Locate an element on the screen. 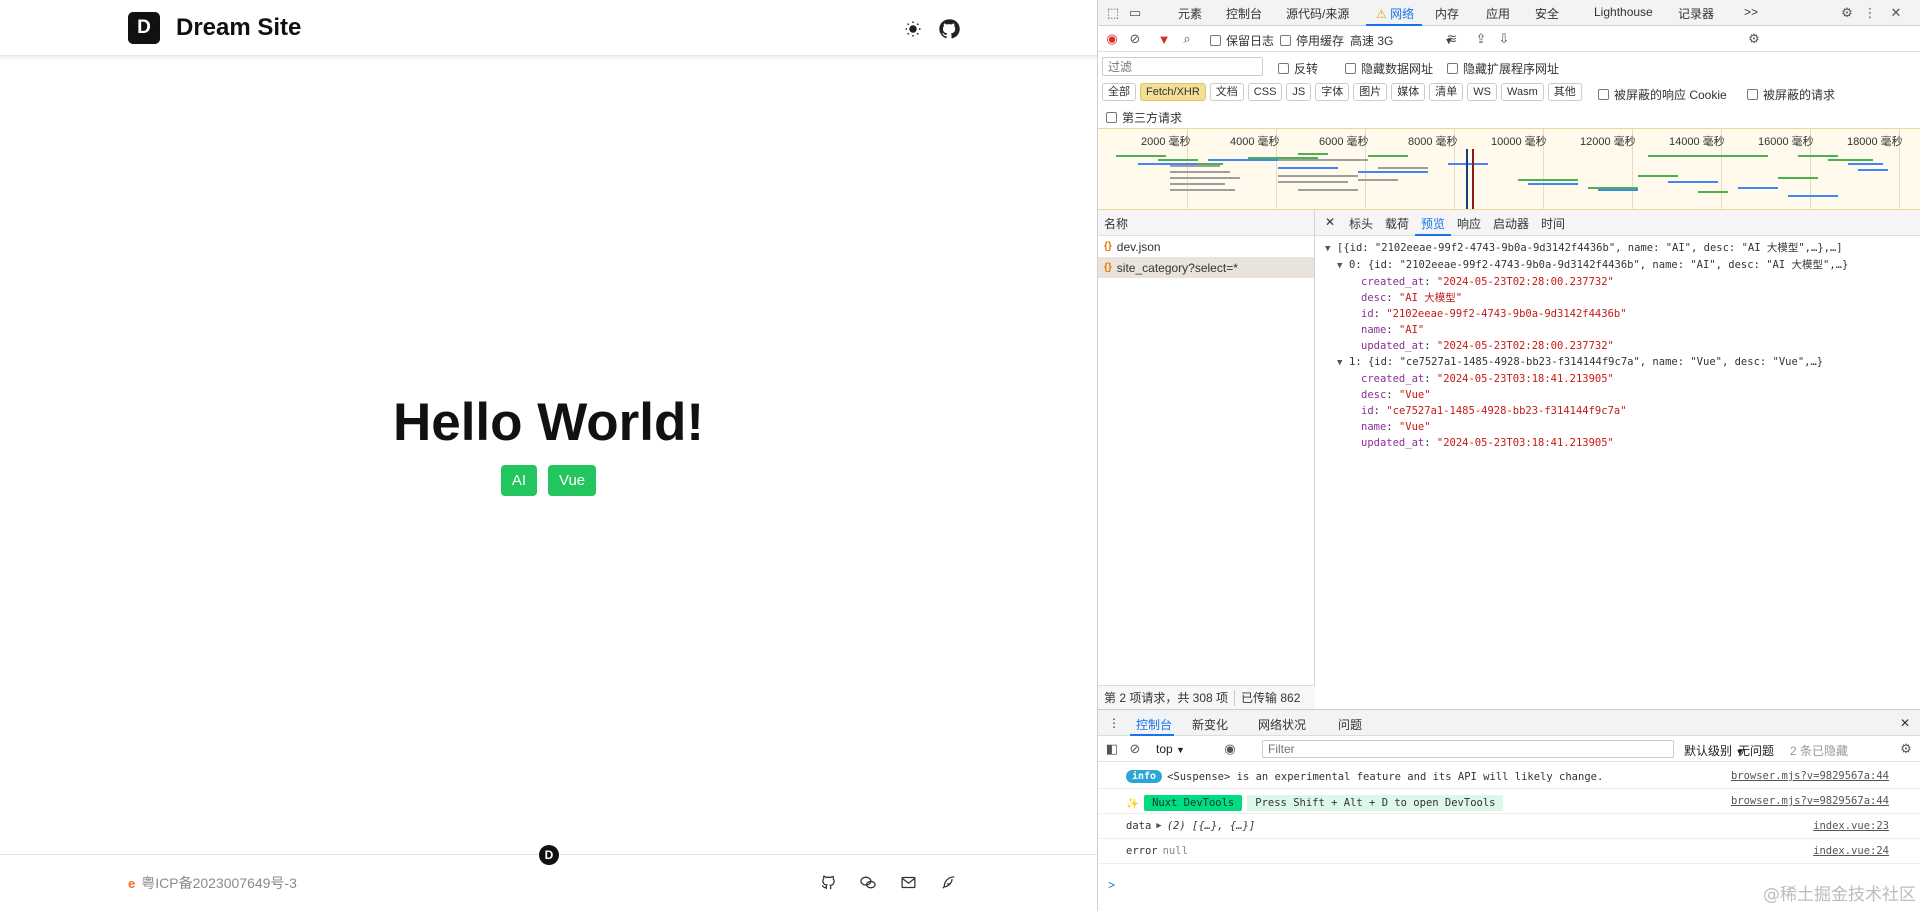 The height and width of the screenshot is (911, 1920). export-har-icon: ⇩ is located at coordinates (1504, 39).